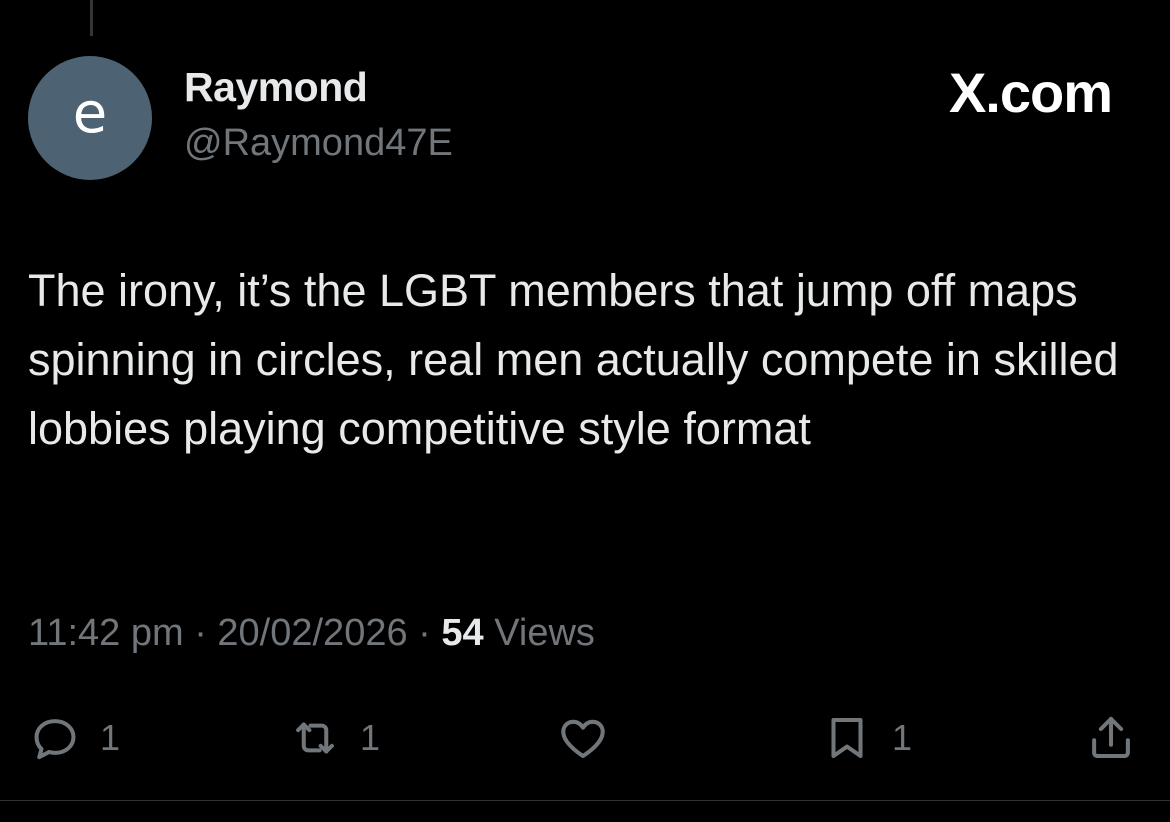 This screenshot has width=1170, height=822. I want to click on tweet-date: 20/02/2026, so click(312, 633).